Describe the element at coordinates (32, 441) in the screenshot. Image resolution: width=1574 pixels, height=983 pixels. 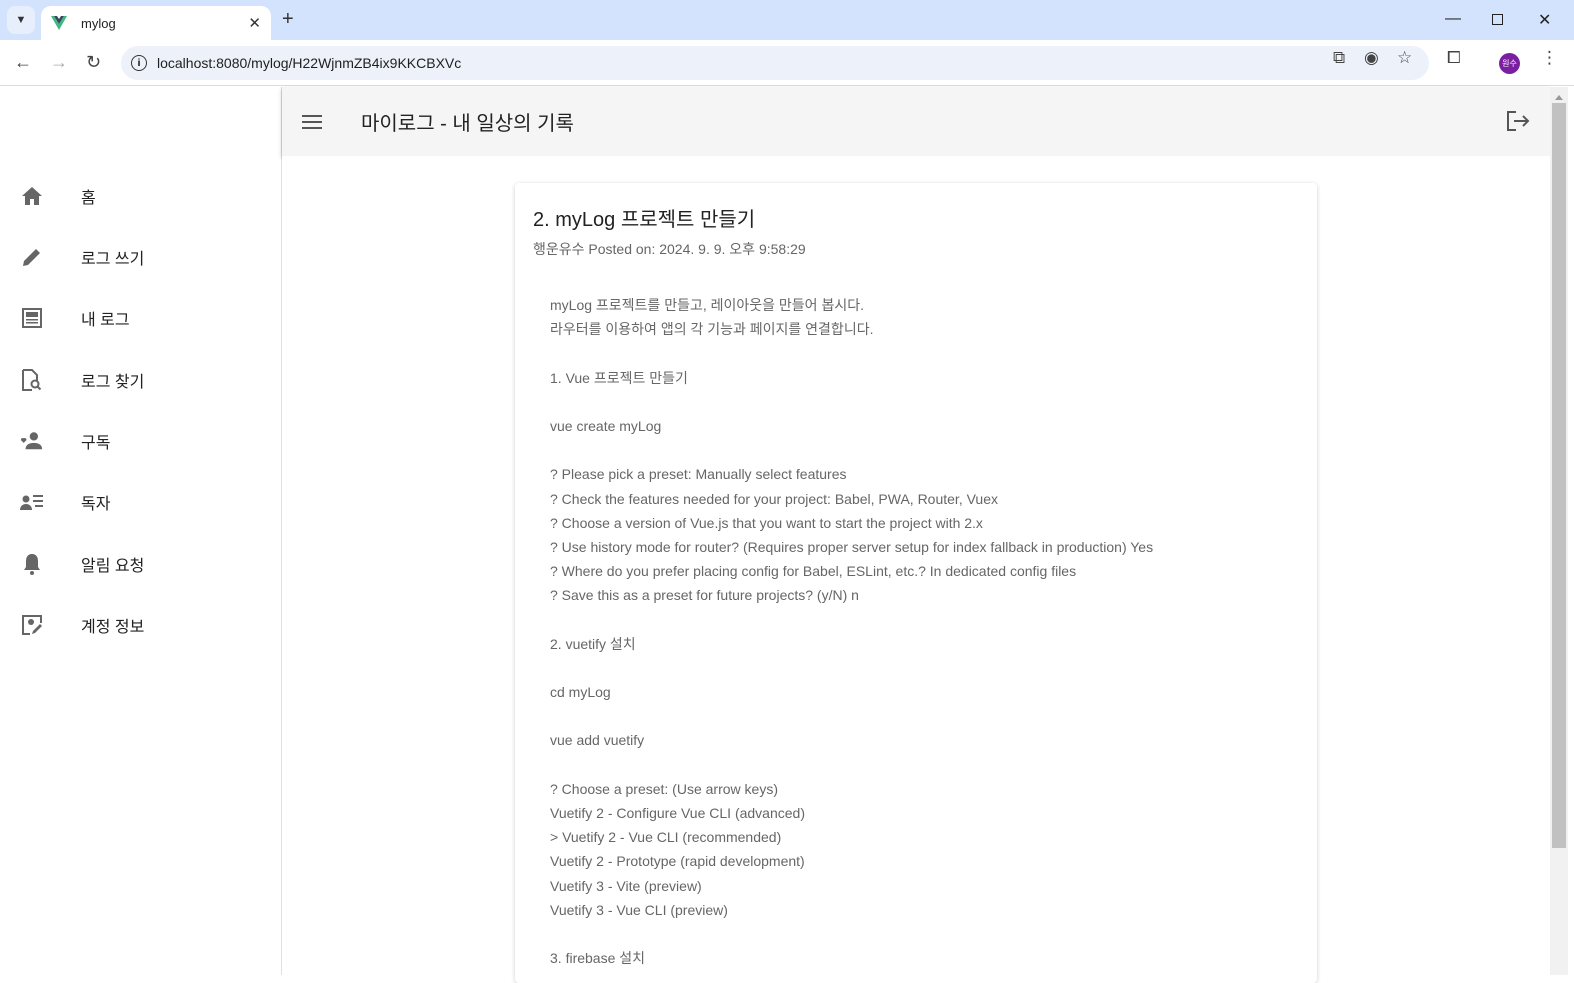
I see `subscribe-icon` at that location.